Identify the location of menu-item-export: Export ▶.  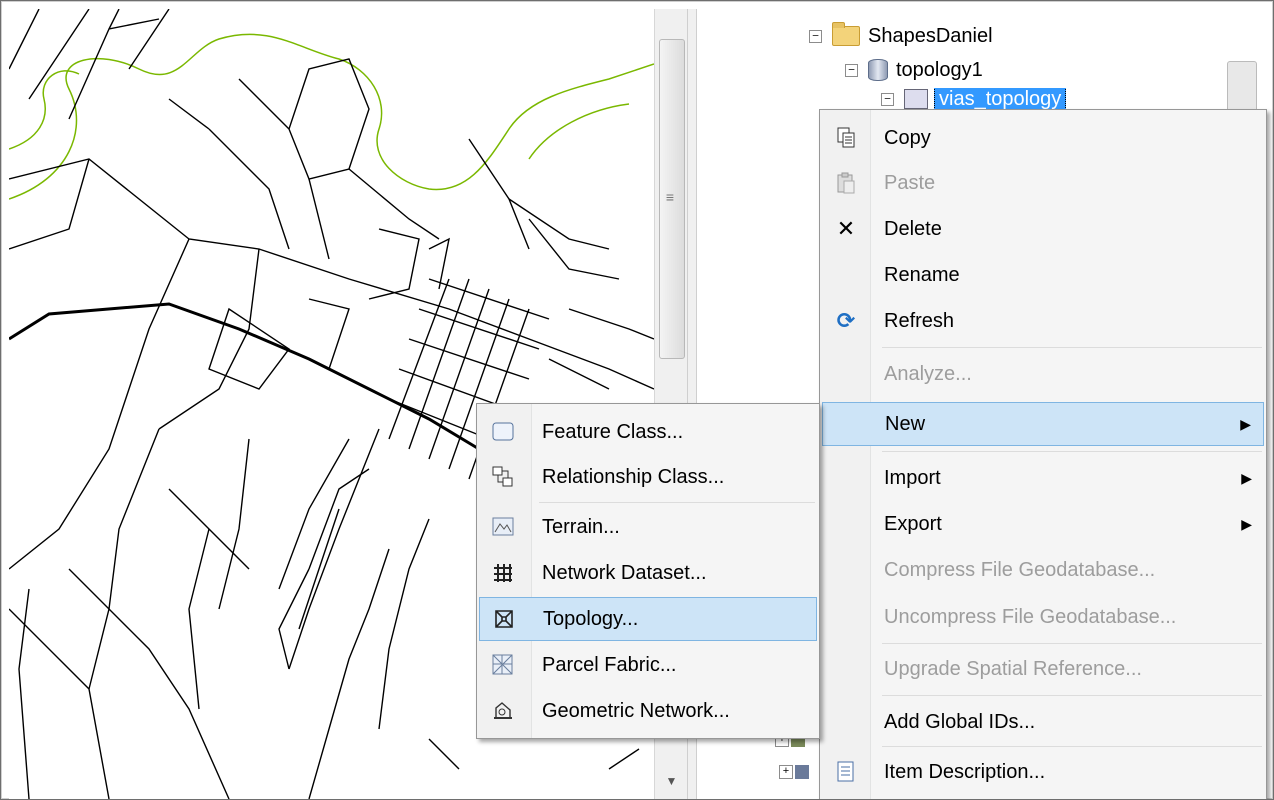
(1043, 524).